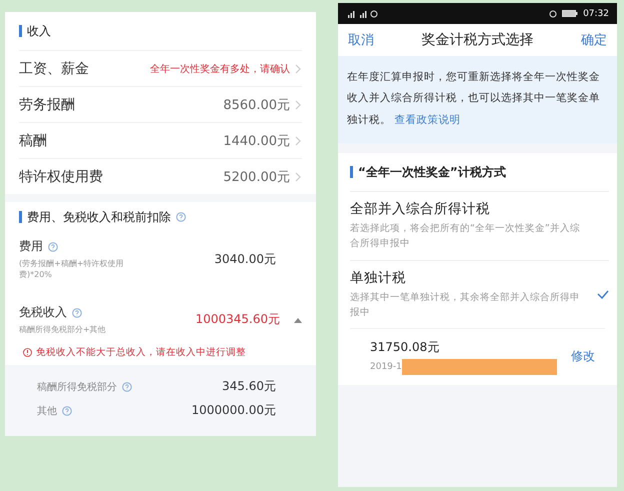 Image resolution: width=624 pixels, height=491 pixels. Describe the element at coordinates (220, 69) in the screenshot. I see `warning-text: 全年一次性奖金有多处，请确认` at that location.